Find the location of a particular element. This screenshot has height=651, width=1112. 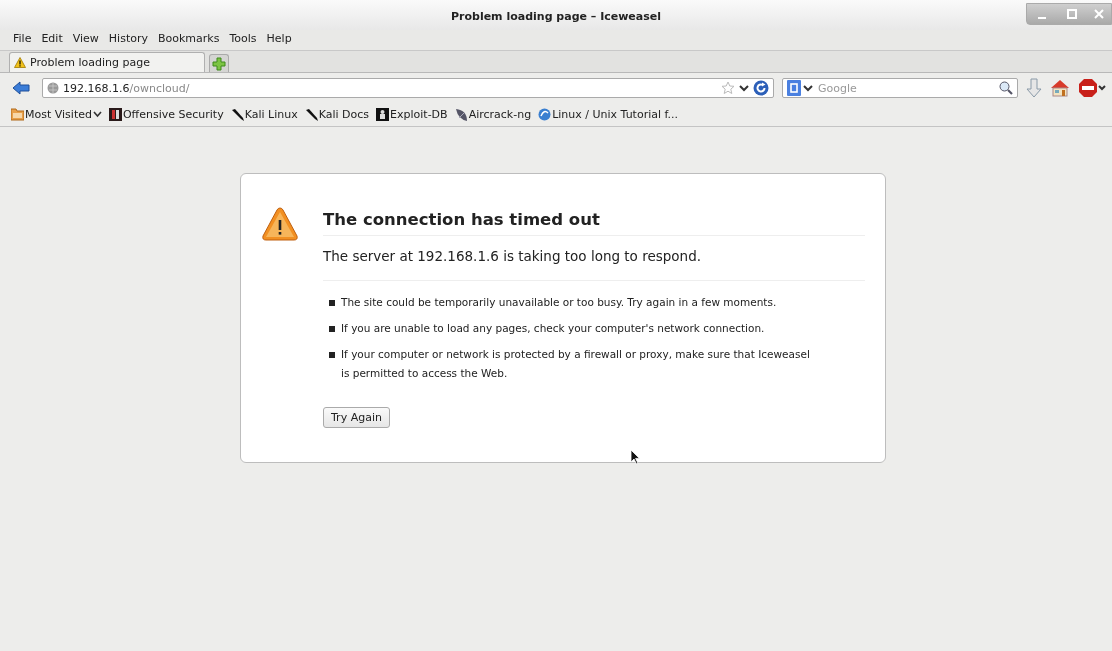

address-field: 192.168.1.6/owncloud/ is located at coordinates (408, 88).